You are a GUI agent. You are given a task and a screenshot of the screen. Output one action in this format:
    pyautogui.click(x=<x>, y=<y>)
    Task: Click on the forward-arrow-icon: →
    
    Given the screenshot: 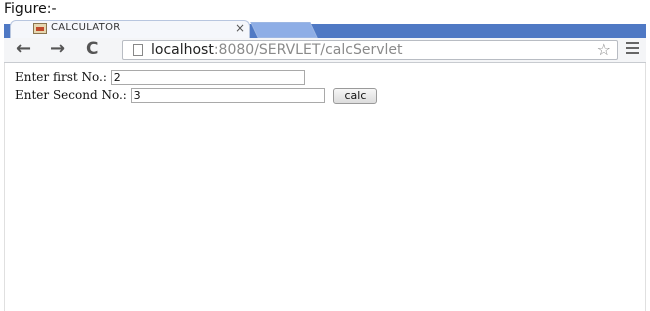 What is the action you would take?
    pyautogui.click(x=57, y=49)
    